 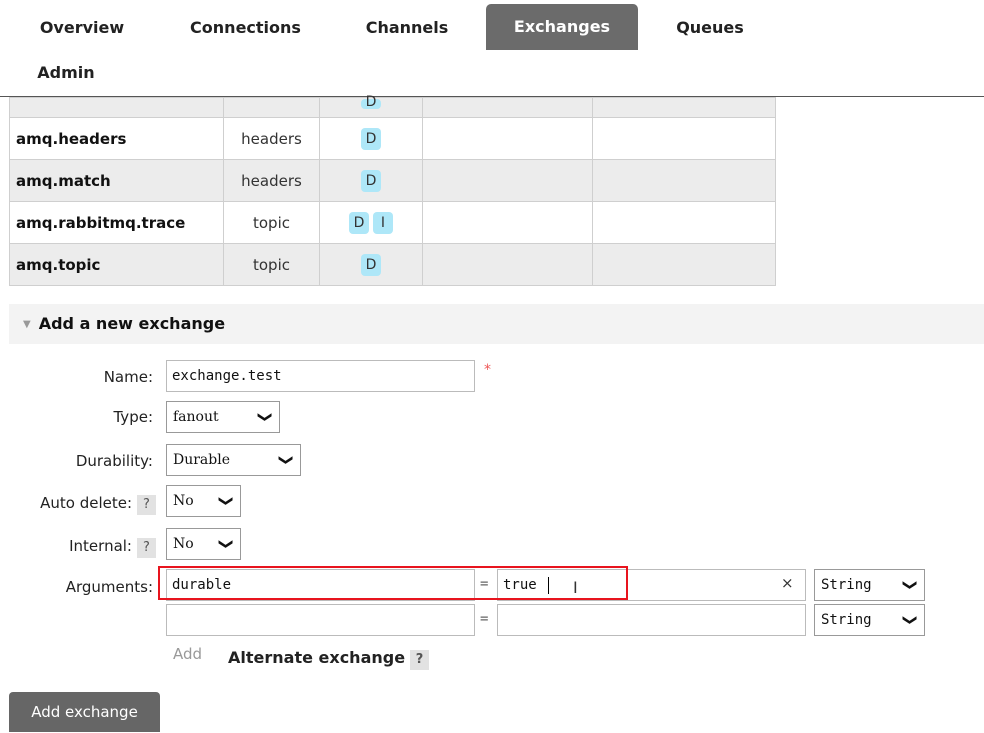 What do you see at coordinates (116, 222) in the screenshot?
I see `exchange-name-link: amq.rabbitmq.trace` at bounding box center [116, 222].